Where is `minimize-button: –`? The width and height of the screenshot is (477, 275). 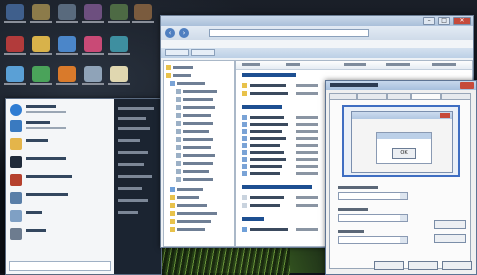 minimize-button: – is located at coordinates (429, 21).